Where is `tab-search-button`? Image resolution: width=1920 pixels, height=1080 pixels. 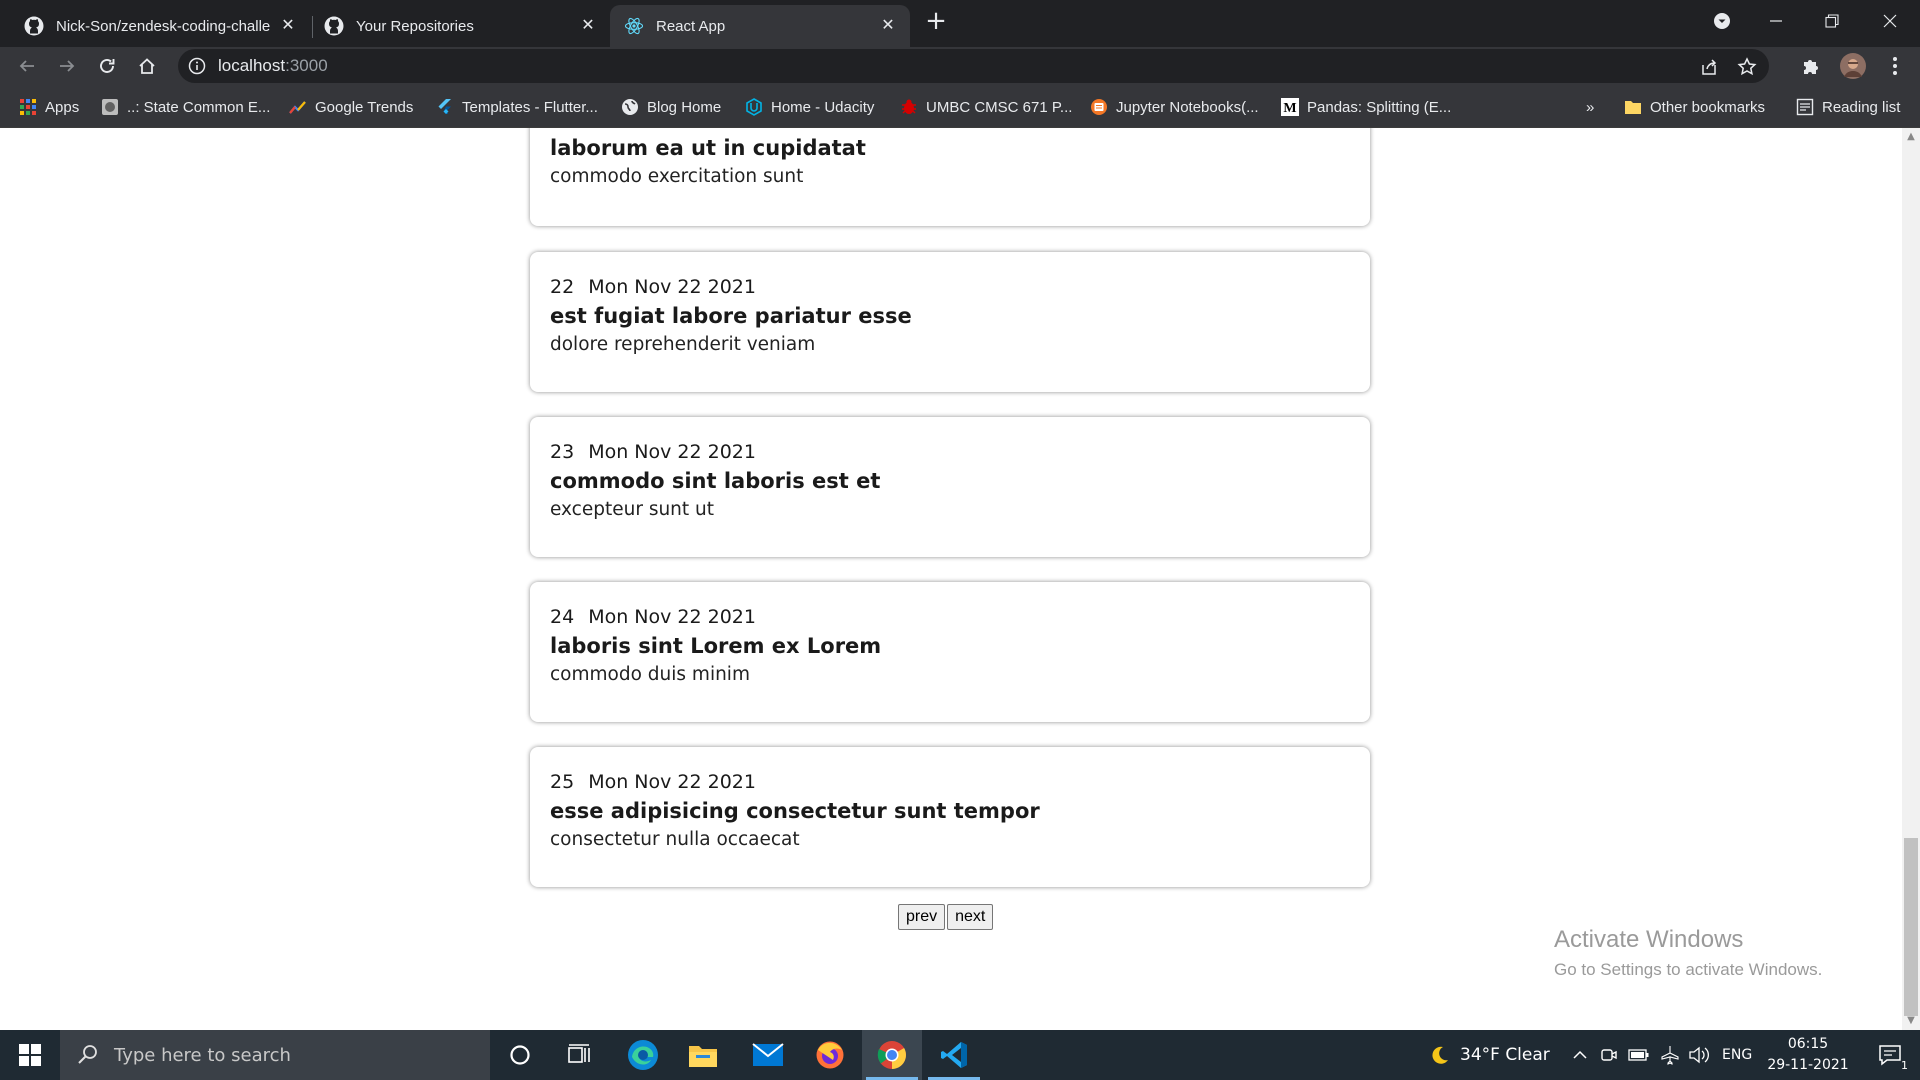
tab-search-button is located at coordinates (1722, 20).